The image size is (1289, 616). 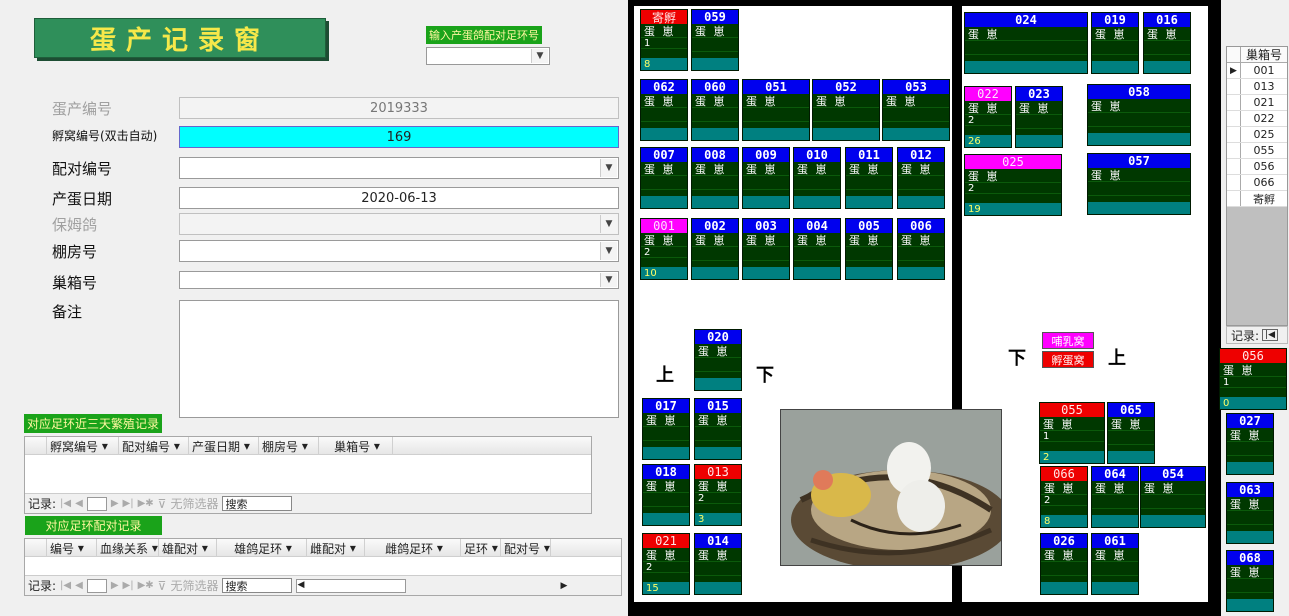 What do you see at coordinates (154, 446) in the screenshot?
I see `sub1-col-pair: 配对编号 ▾` at bounding box center [154, 446].